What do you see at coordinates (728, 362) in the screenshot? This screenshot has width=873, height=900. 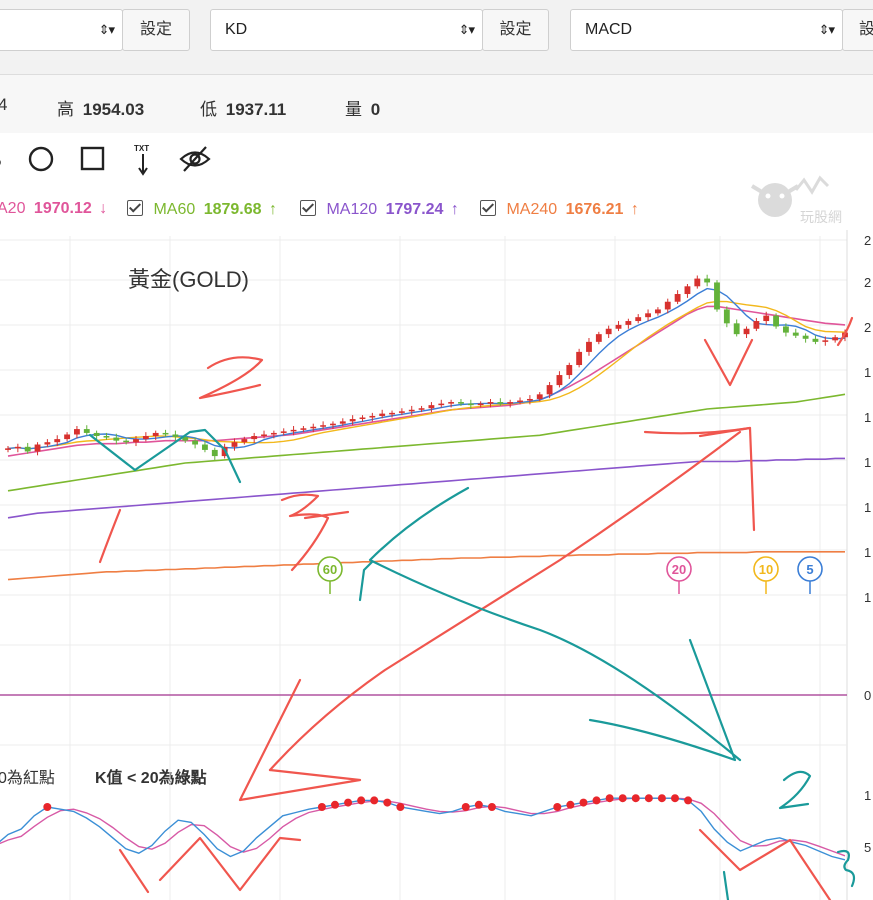 I see `annotation-v-red` at bounding box center [728, 362].